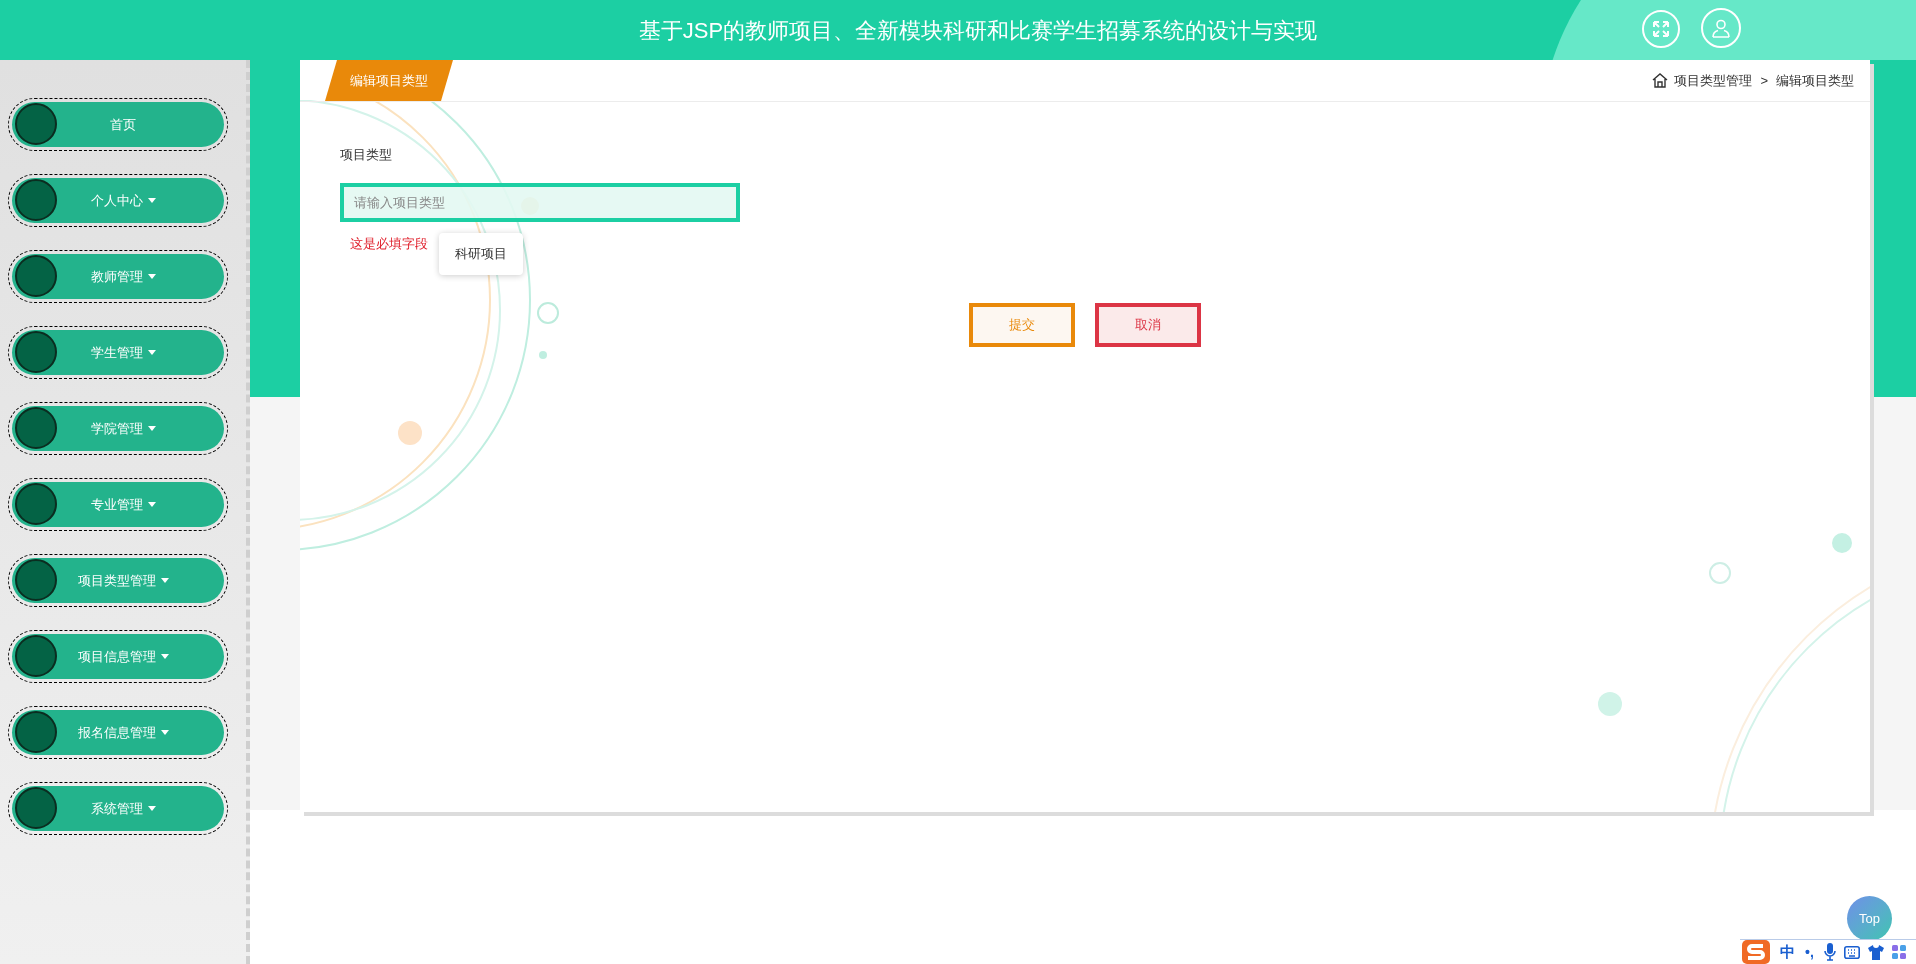 The image size is (1916, 964). Describe the element at coordinates (1721, 28) in the screenshot. I see `user-icon` at that location.